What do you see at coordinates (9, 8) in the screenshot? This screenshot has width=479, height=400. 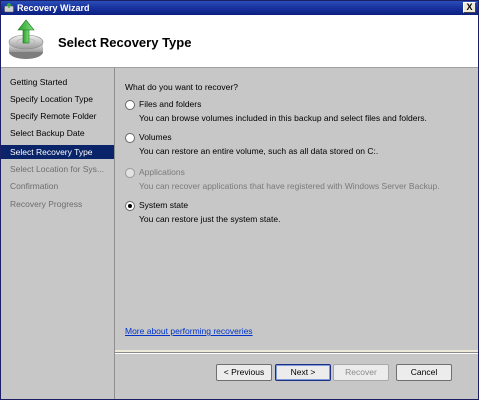 I see `wizard-app-icon` at bounding box center [9, 8].